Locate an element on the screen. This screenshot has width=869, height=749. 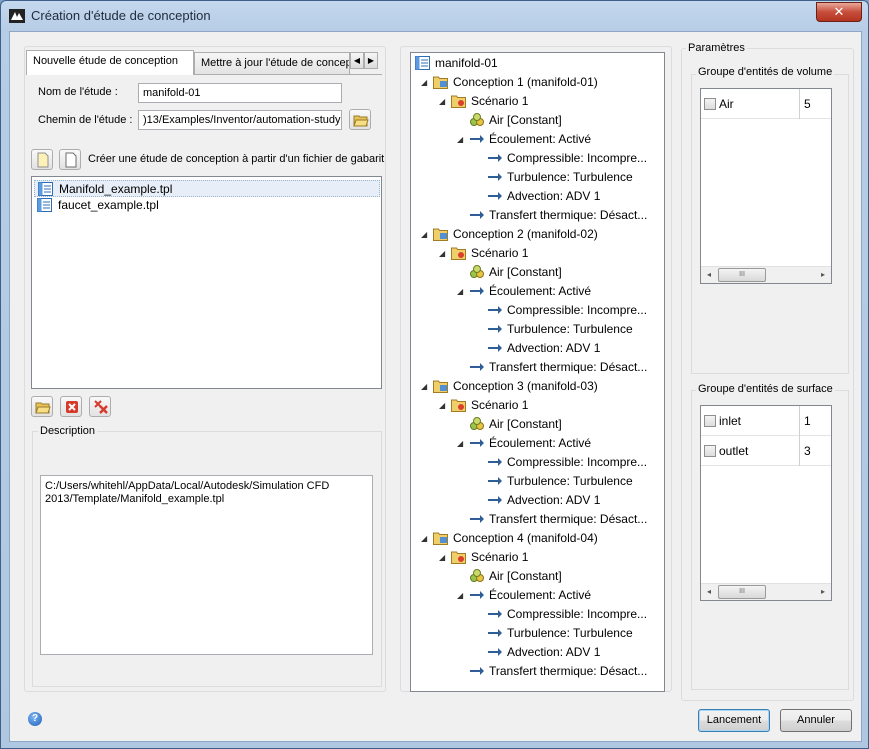
tab-scroll-left: ◀ is located at coordinates (357, 60).